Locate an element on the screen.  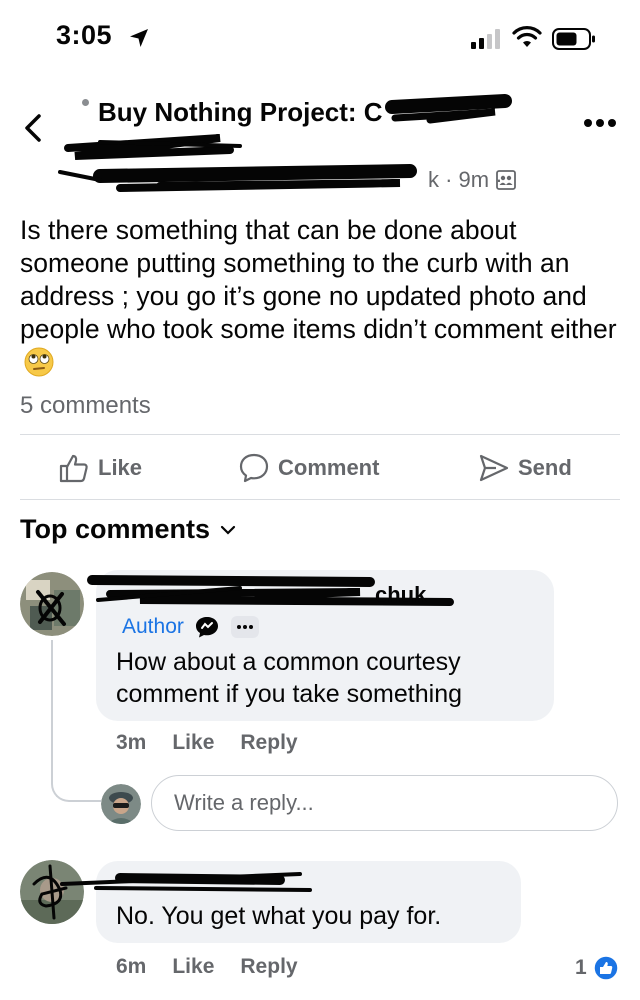
send-icon is located at coordinates (494, 468).